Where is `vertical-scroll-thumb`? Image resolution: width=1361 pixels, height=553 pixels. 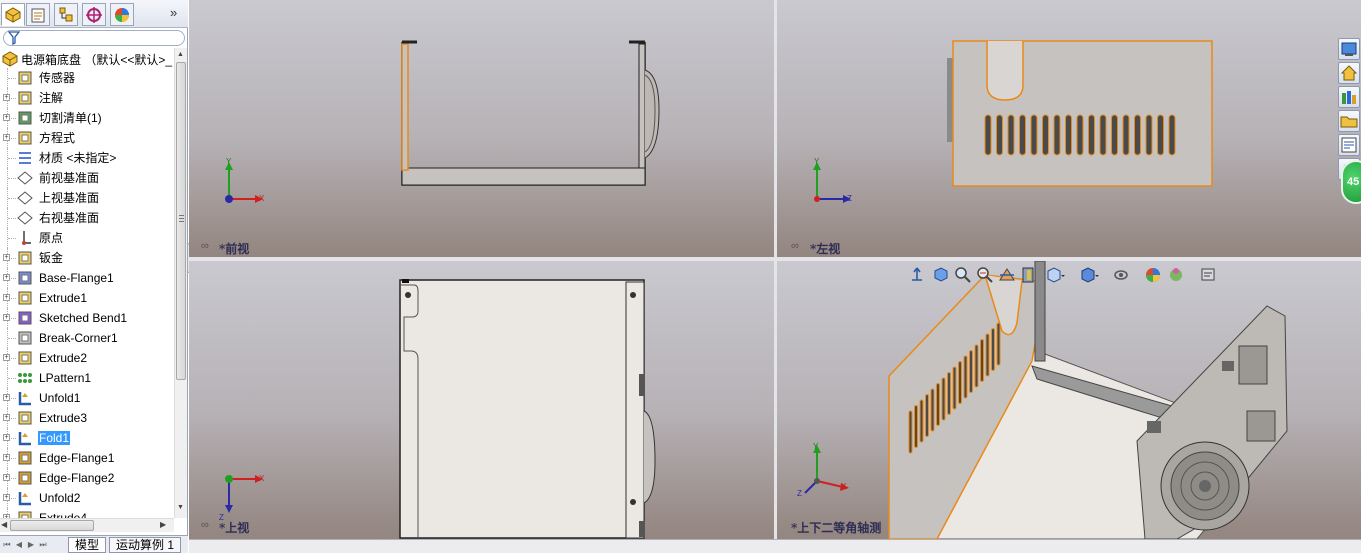
vertical-scroll-thumb is located at coordinates (181, 221).